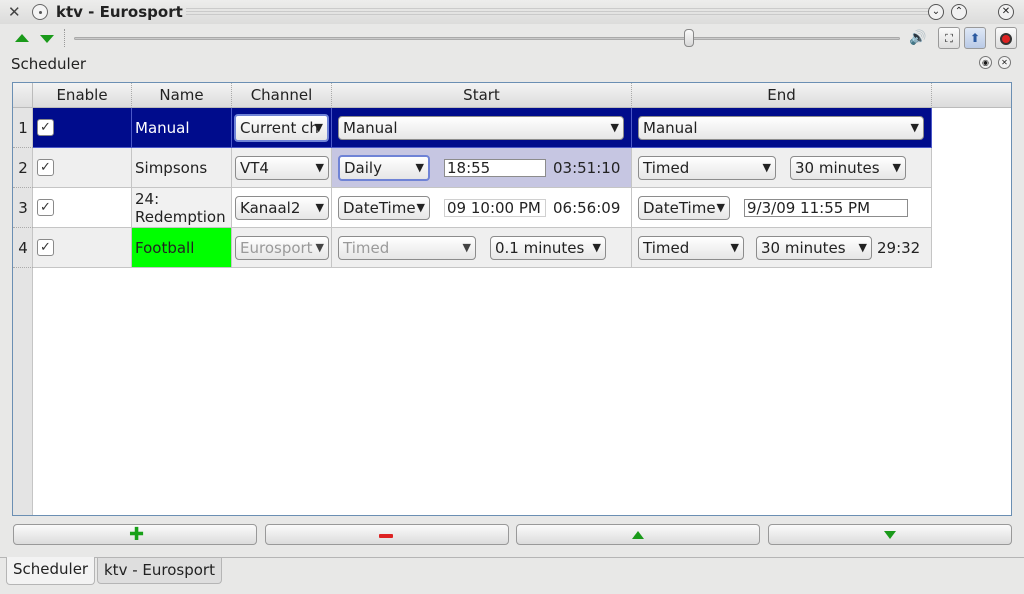 The width and height of the screenshot is (1024, 594). I want to click on channel-select: Kanaal2 ▼, so click(282, 208).